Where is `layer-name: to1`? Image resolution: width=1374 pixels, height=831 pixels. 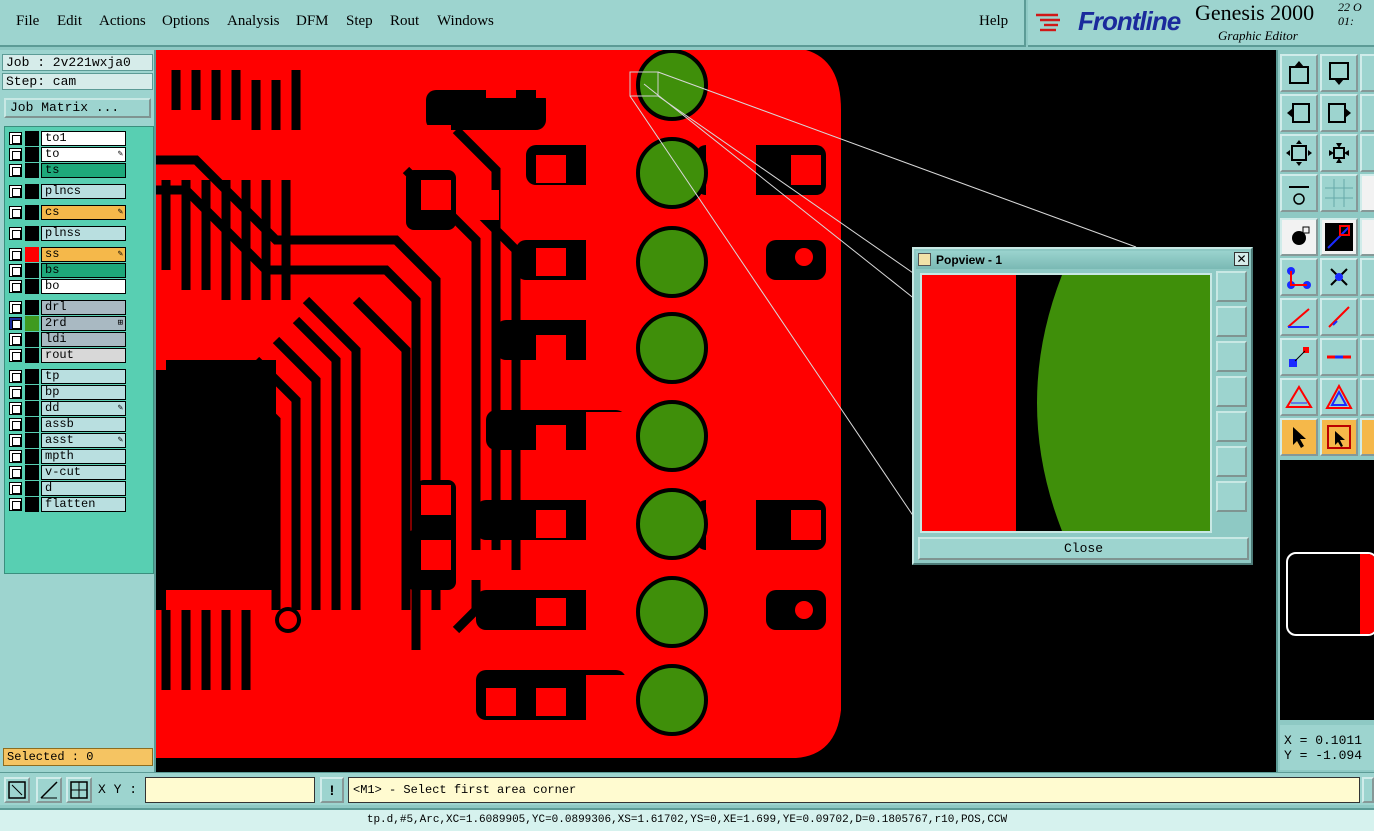
layer-name: to1 is located at coordinates (83, 138).